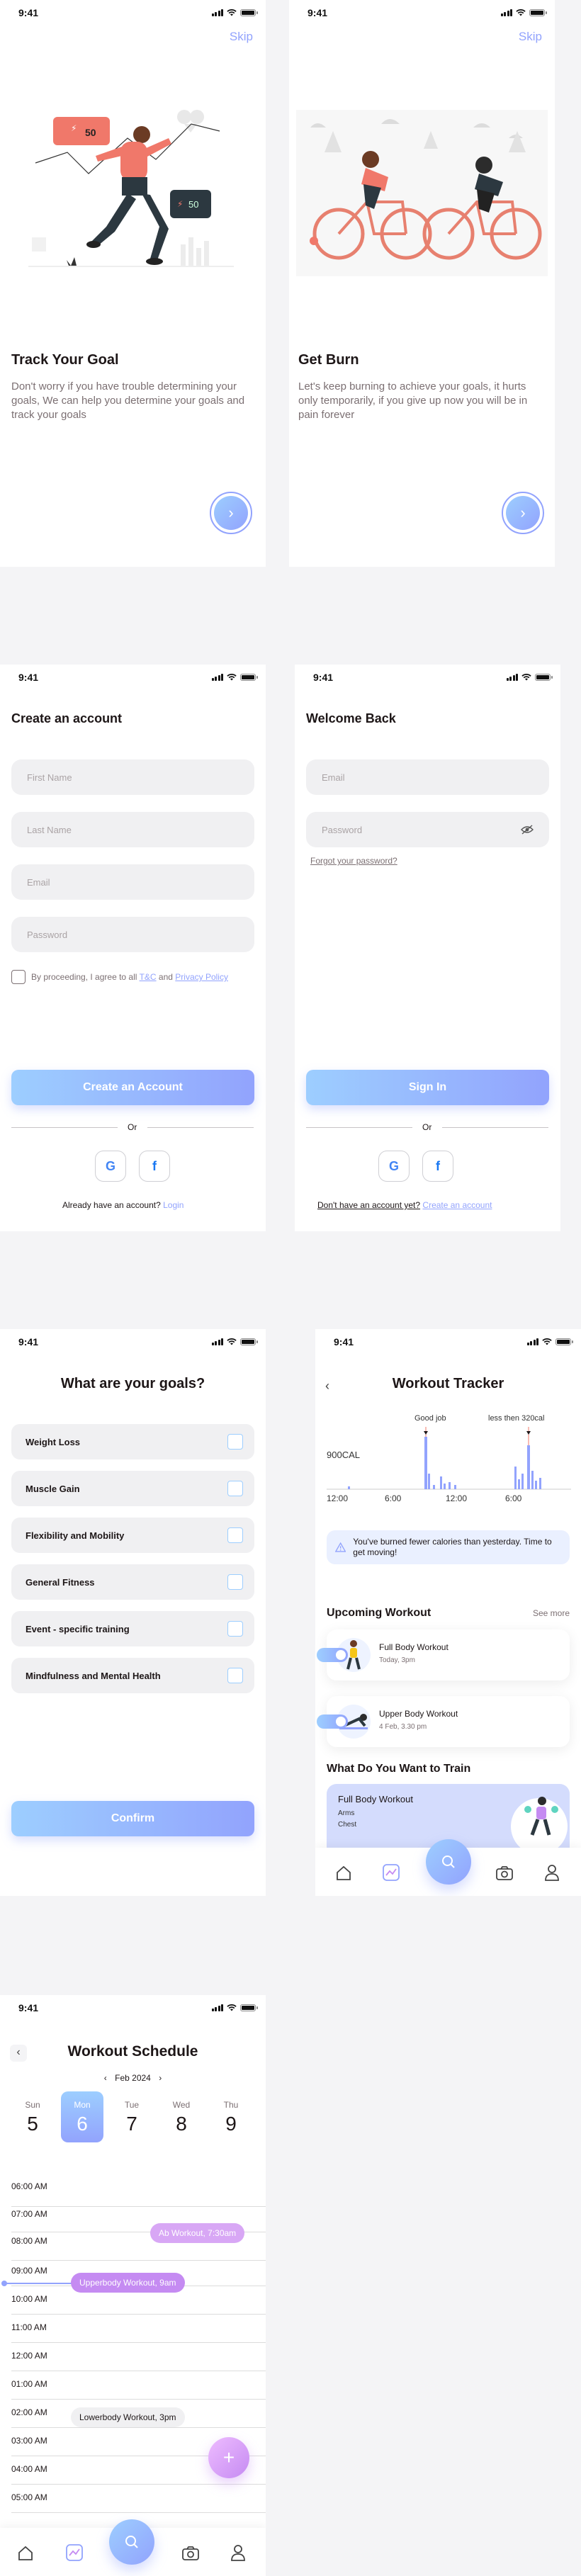 The image size is (581, 2576). What do you see at coordinates (403, 1727) in the screenshot?
I see `workout-time: 4 Feb, 3.30 pm` at bounding box center [403, 1727].